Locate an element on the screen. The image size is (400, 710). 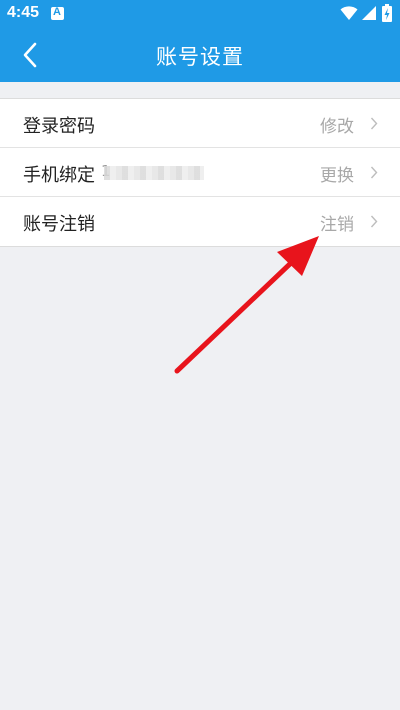
status-time: 4:45 is located at coordinates (23, 12).